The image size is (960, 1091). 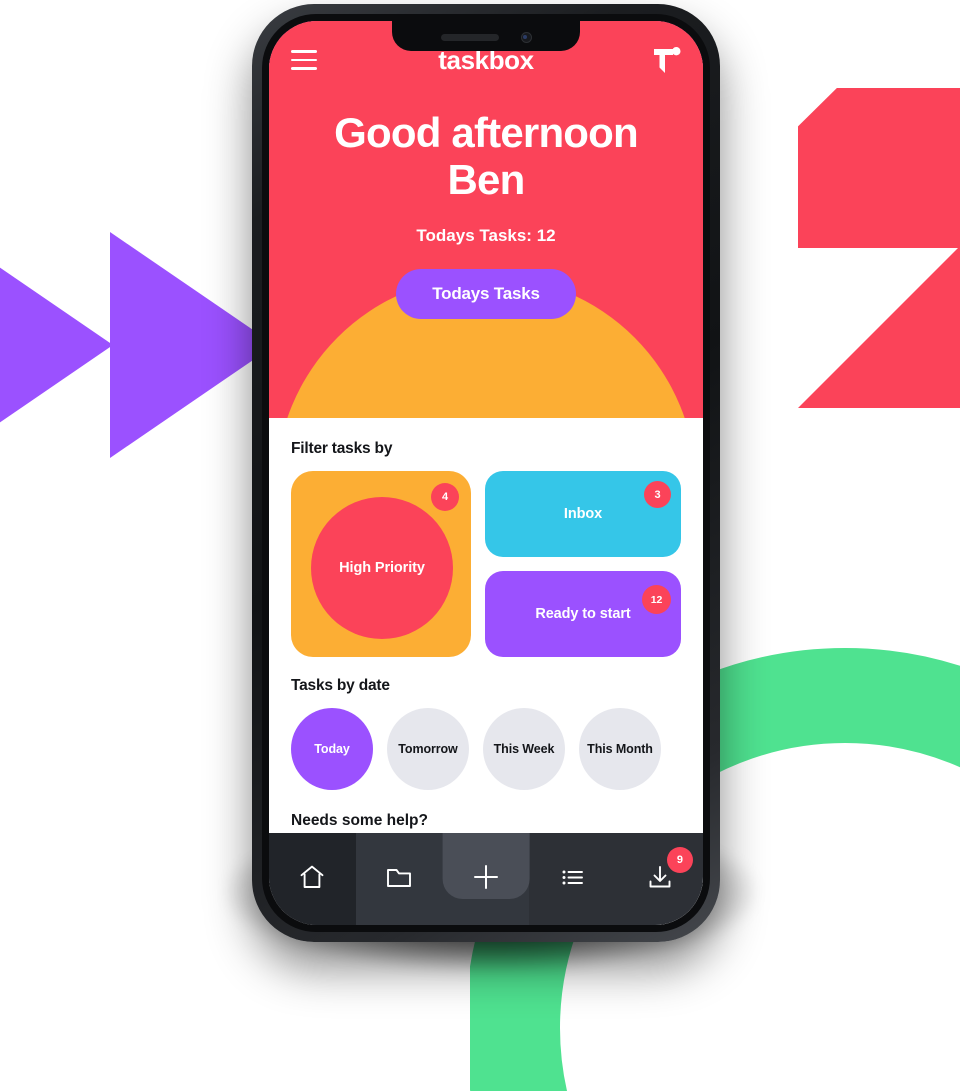 I want to click on filter-card-high-priority: 4 High Priority, so click(x=381, y=564).